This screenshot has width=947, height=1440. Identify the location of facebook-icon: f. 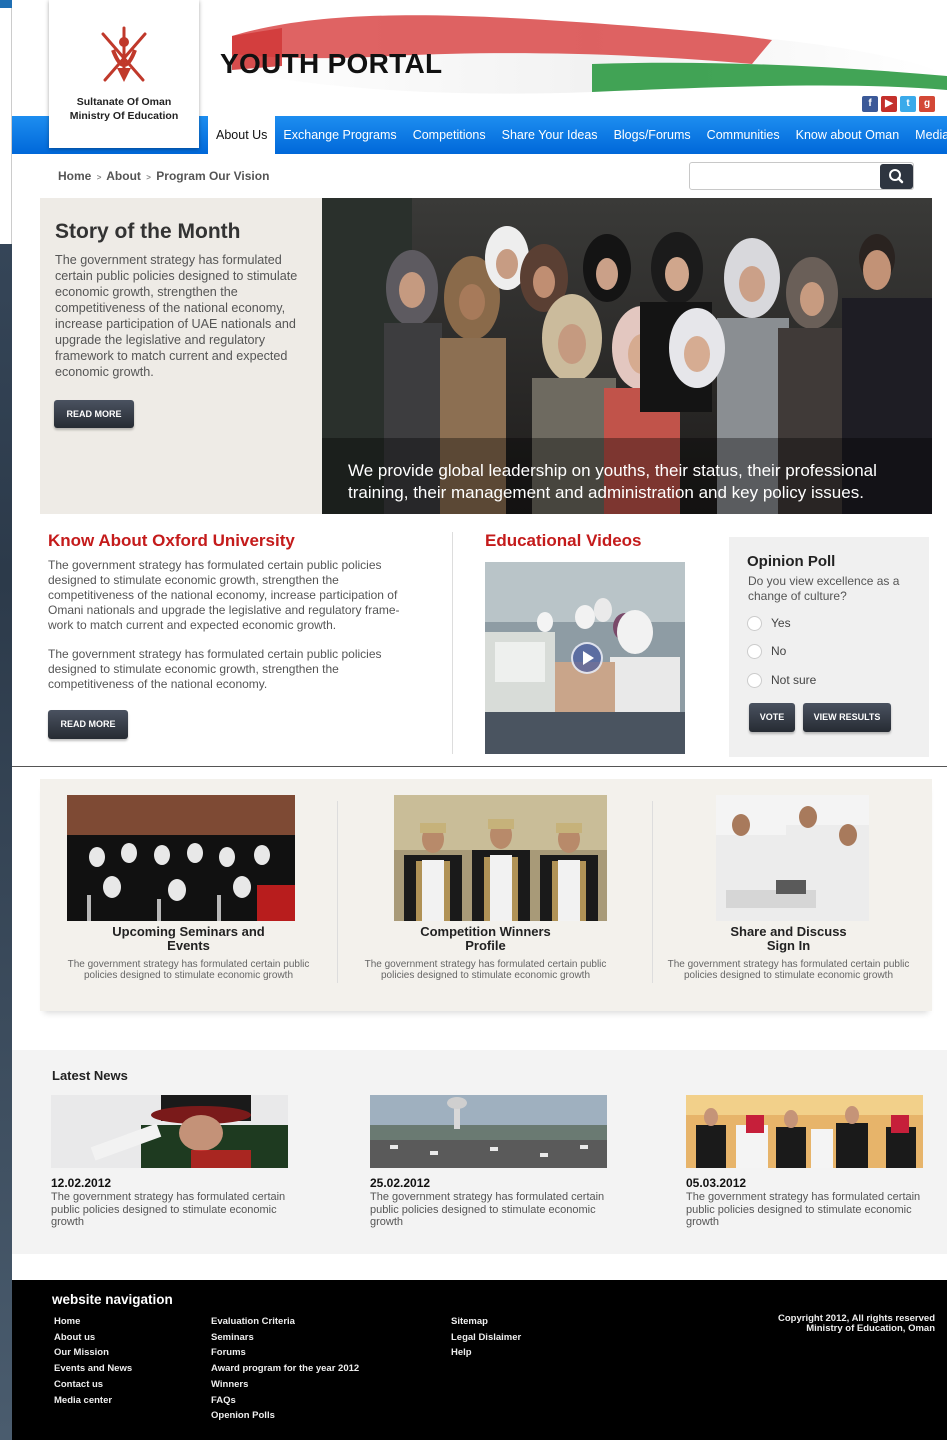
(870, 104).